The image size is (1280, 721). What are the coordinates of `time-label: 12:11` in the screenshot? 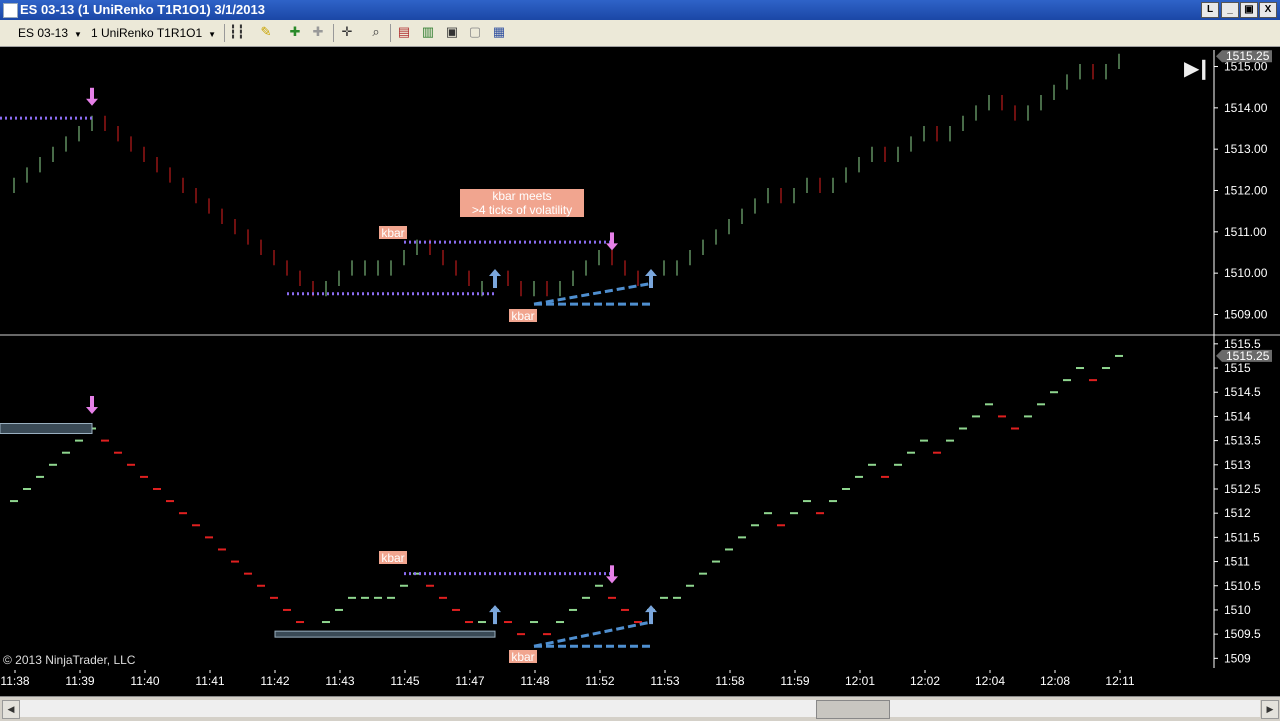 It's located at (1119, 681).